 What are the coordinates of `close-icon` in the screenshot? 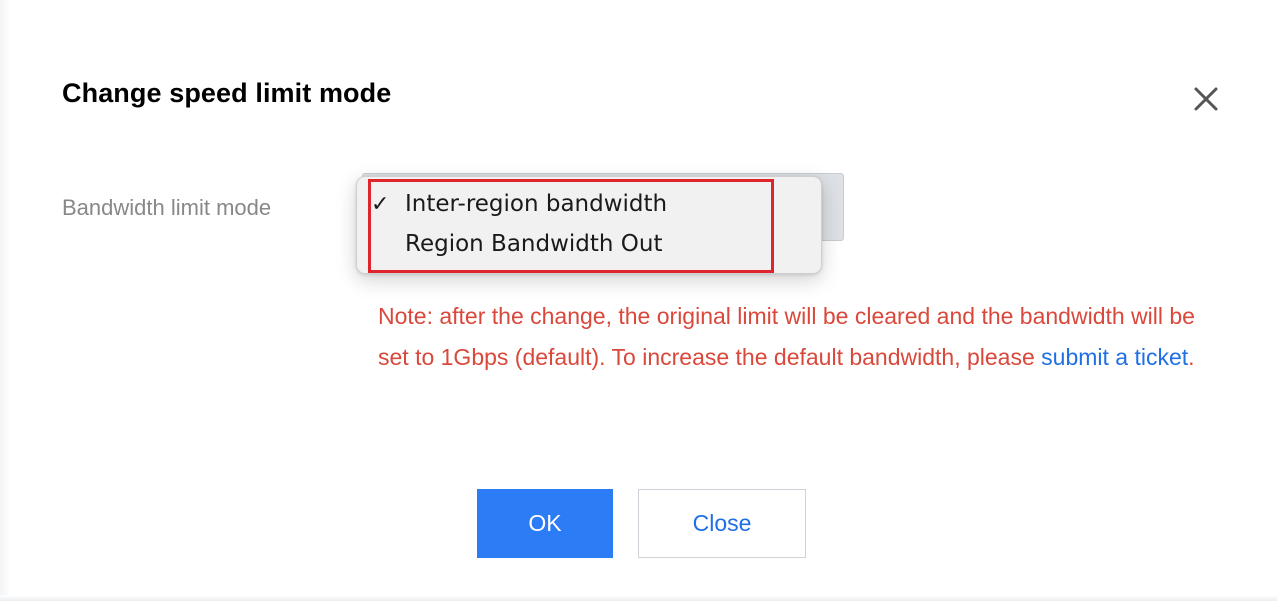 It's located at (1206, 99).